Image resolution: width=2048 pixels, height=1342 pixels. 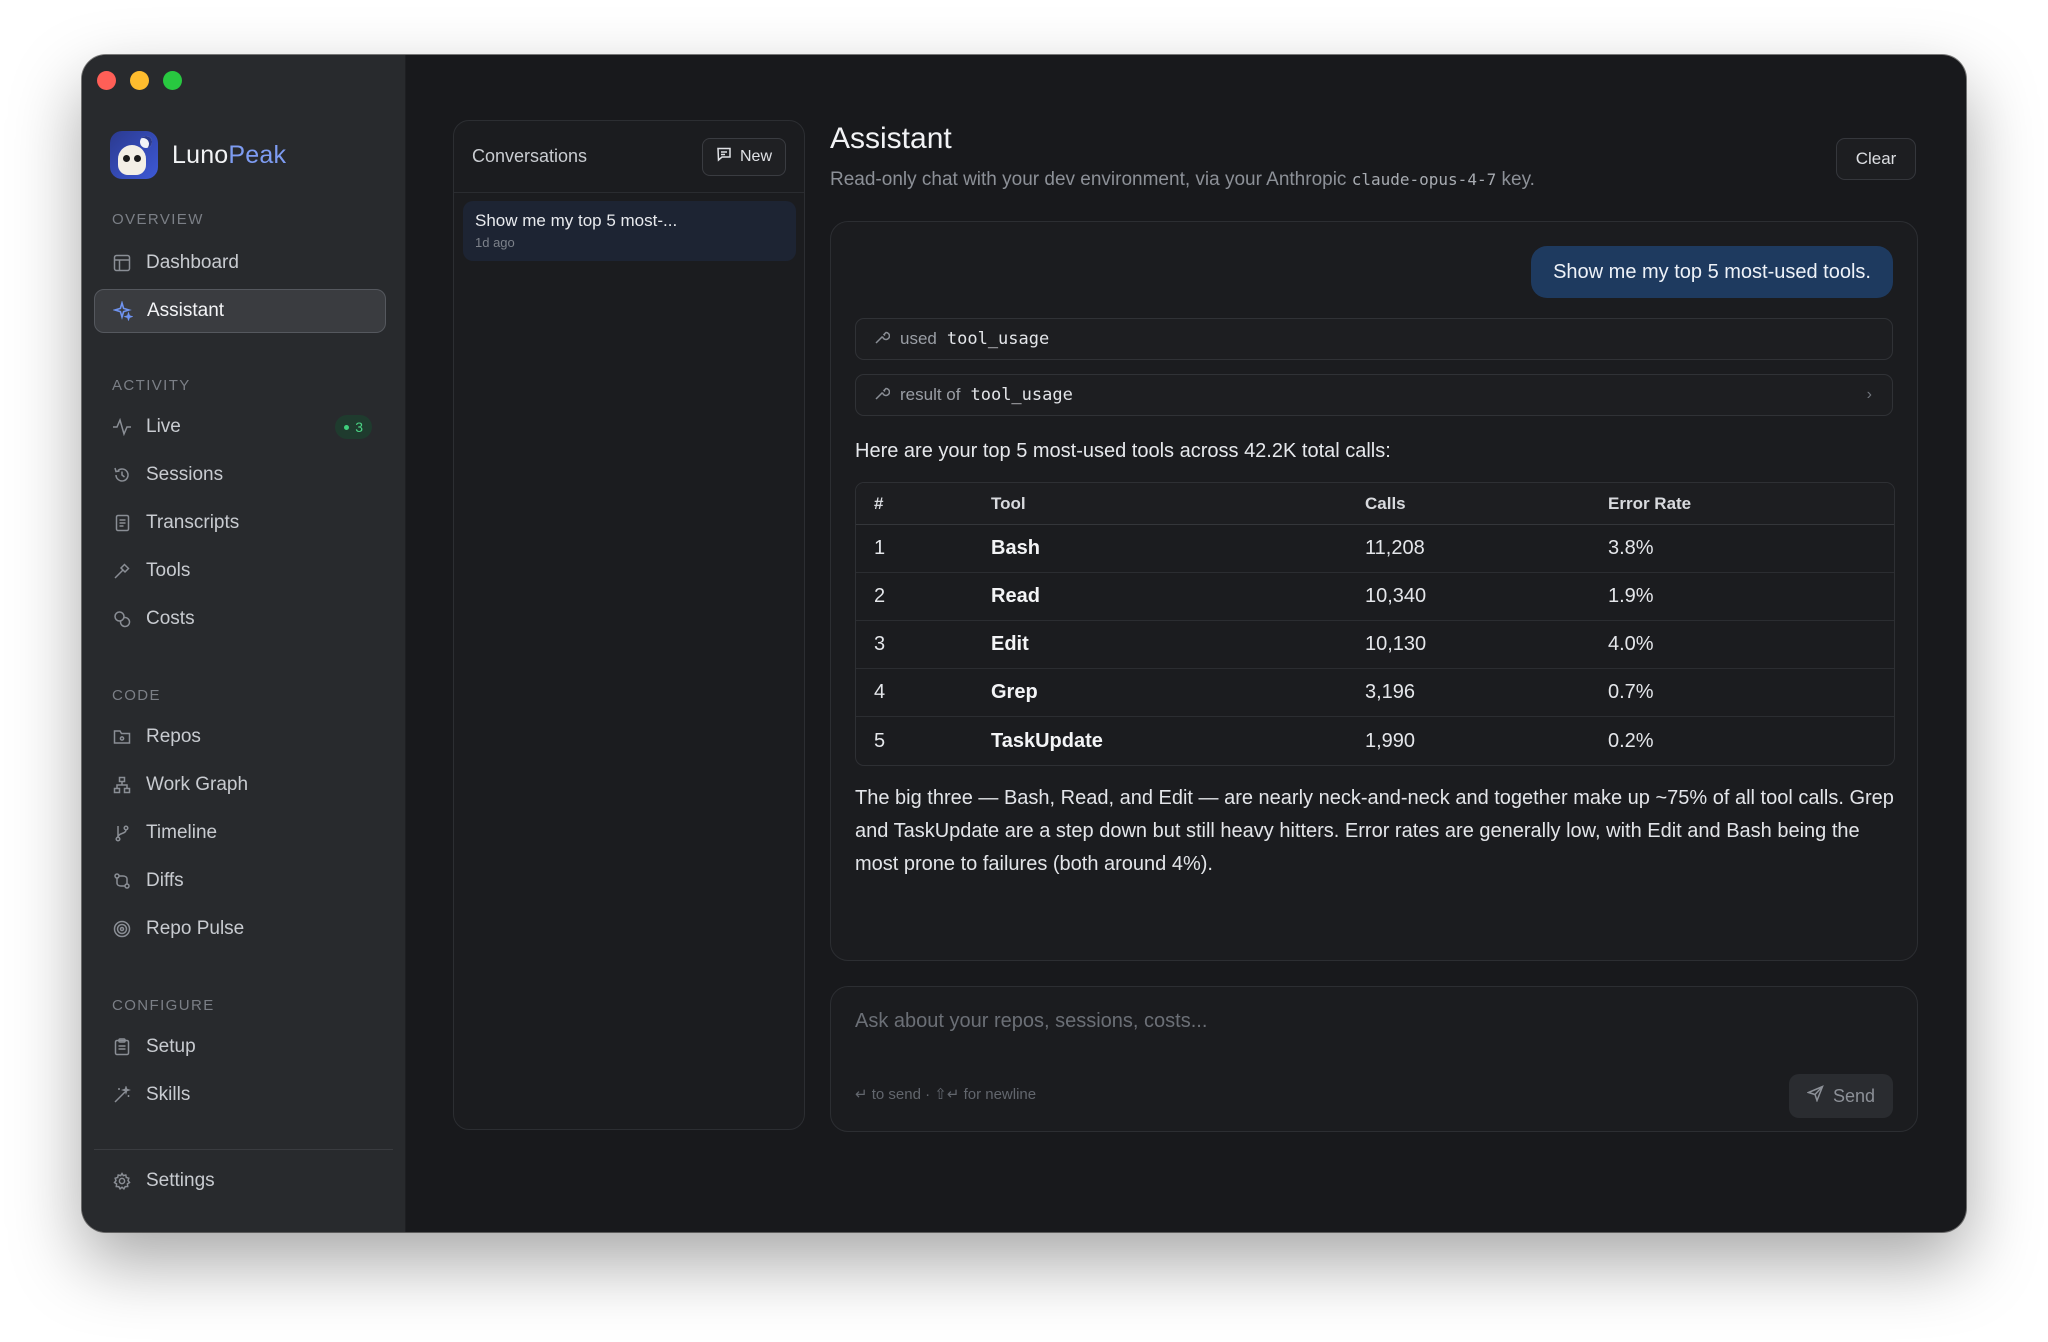 What do you see at coordinates (171, 1046) in the screenshot?
I see `sidebar-item-label: Setup` at bounding box center [171, 1046].